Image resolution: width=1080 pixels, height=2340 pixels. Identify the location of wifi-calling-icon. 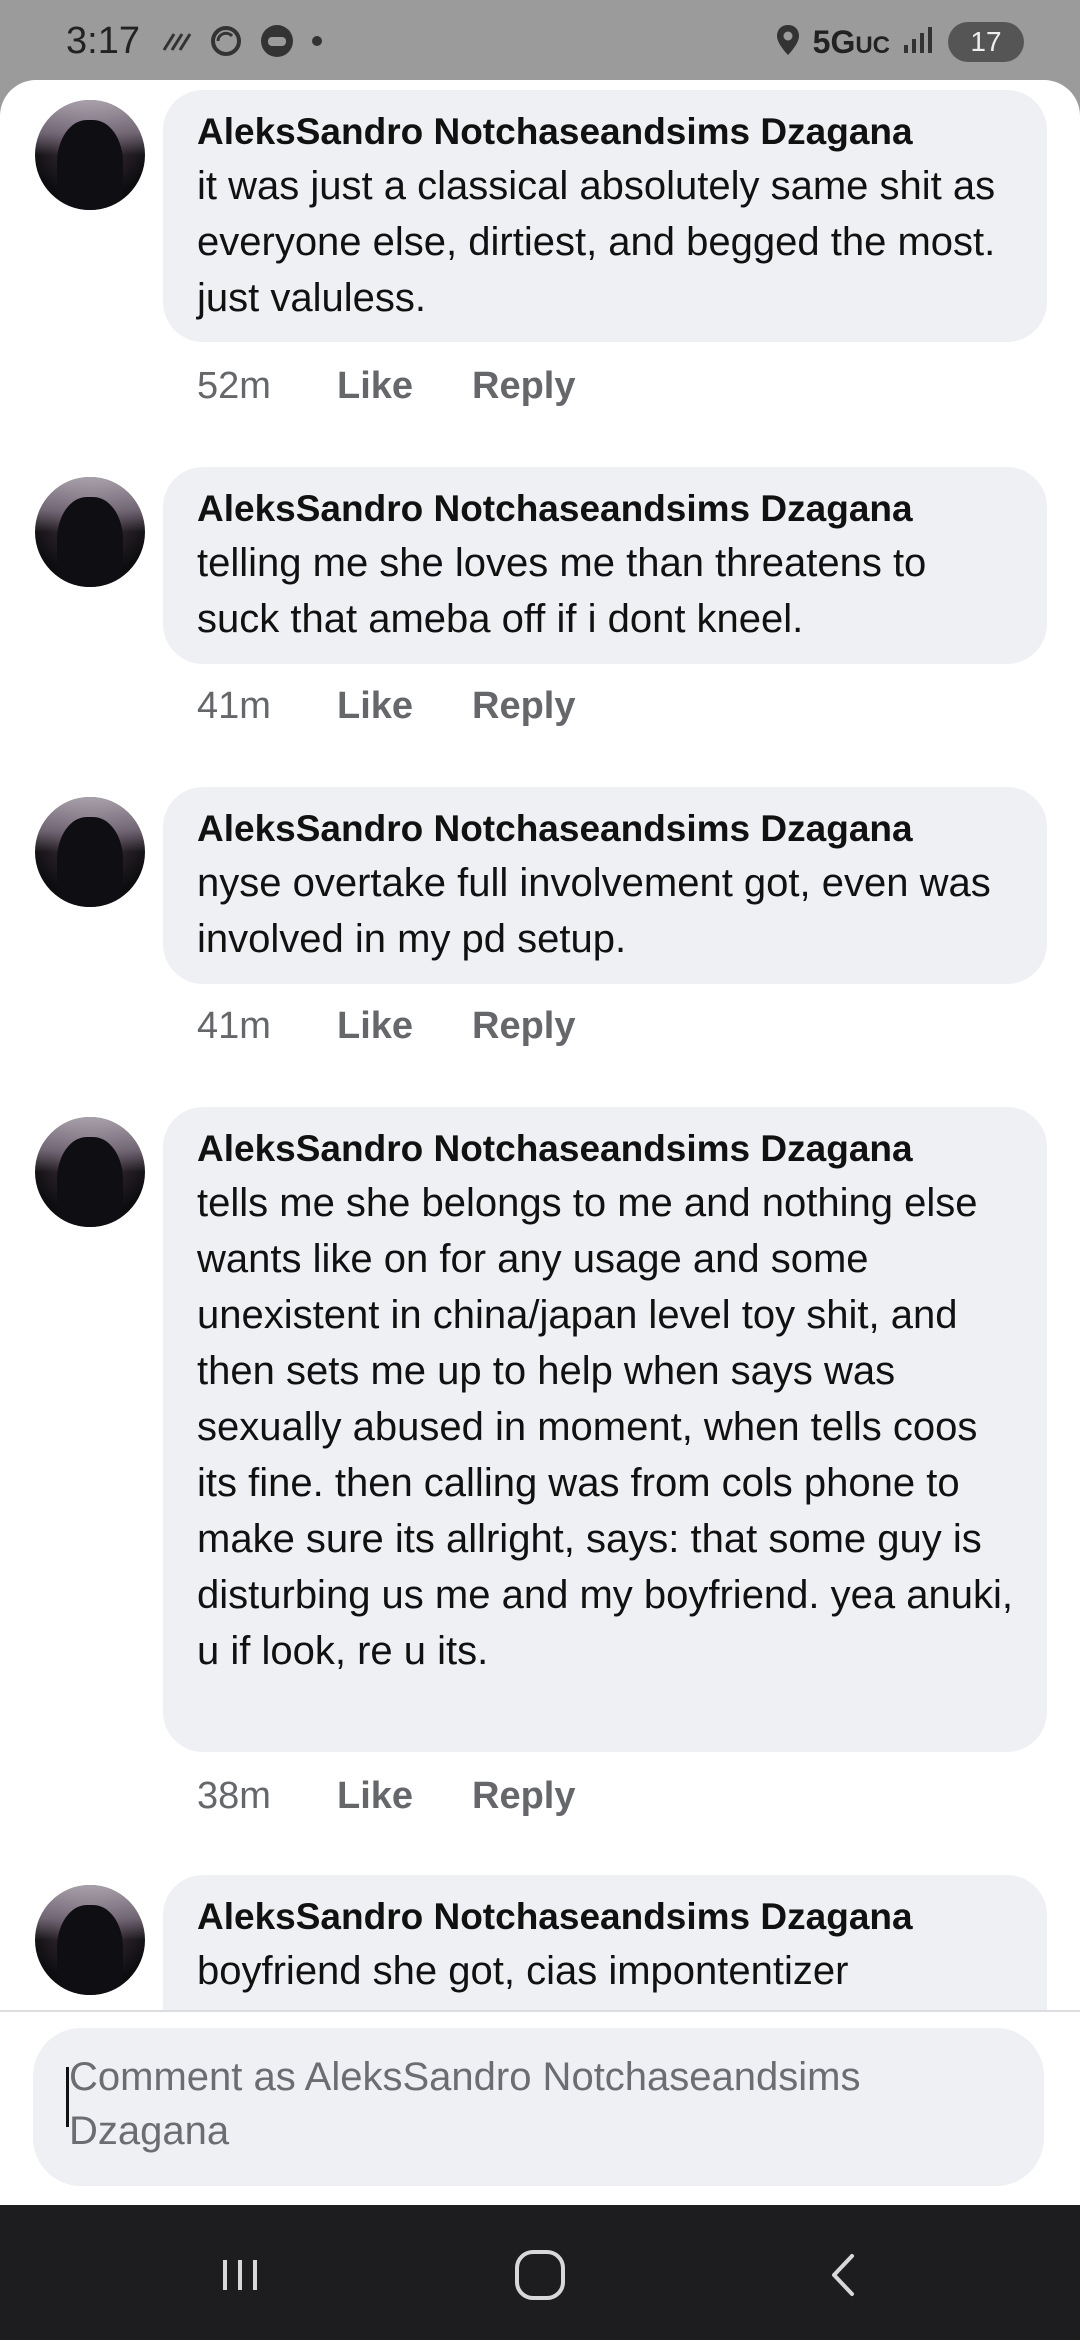
(177, 43).